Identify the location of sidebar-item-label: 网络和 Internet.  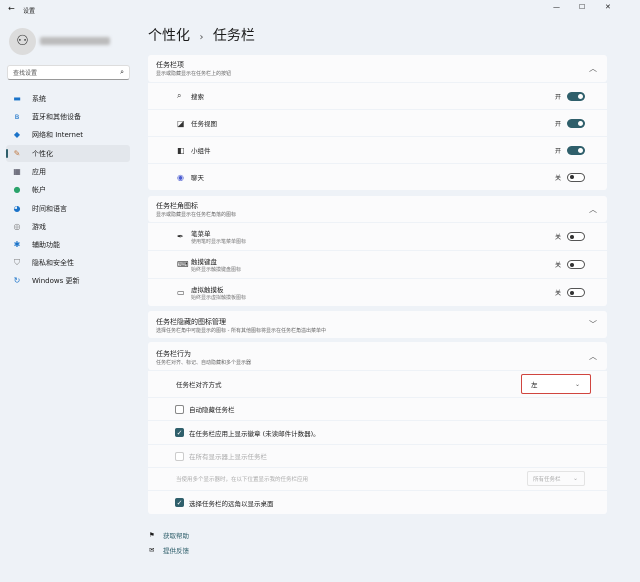
(58, 134).